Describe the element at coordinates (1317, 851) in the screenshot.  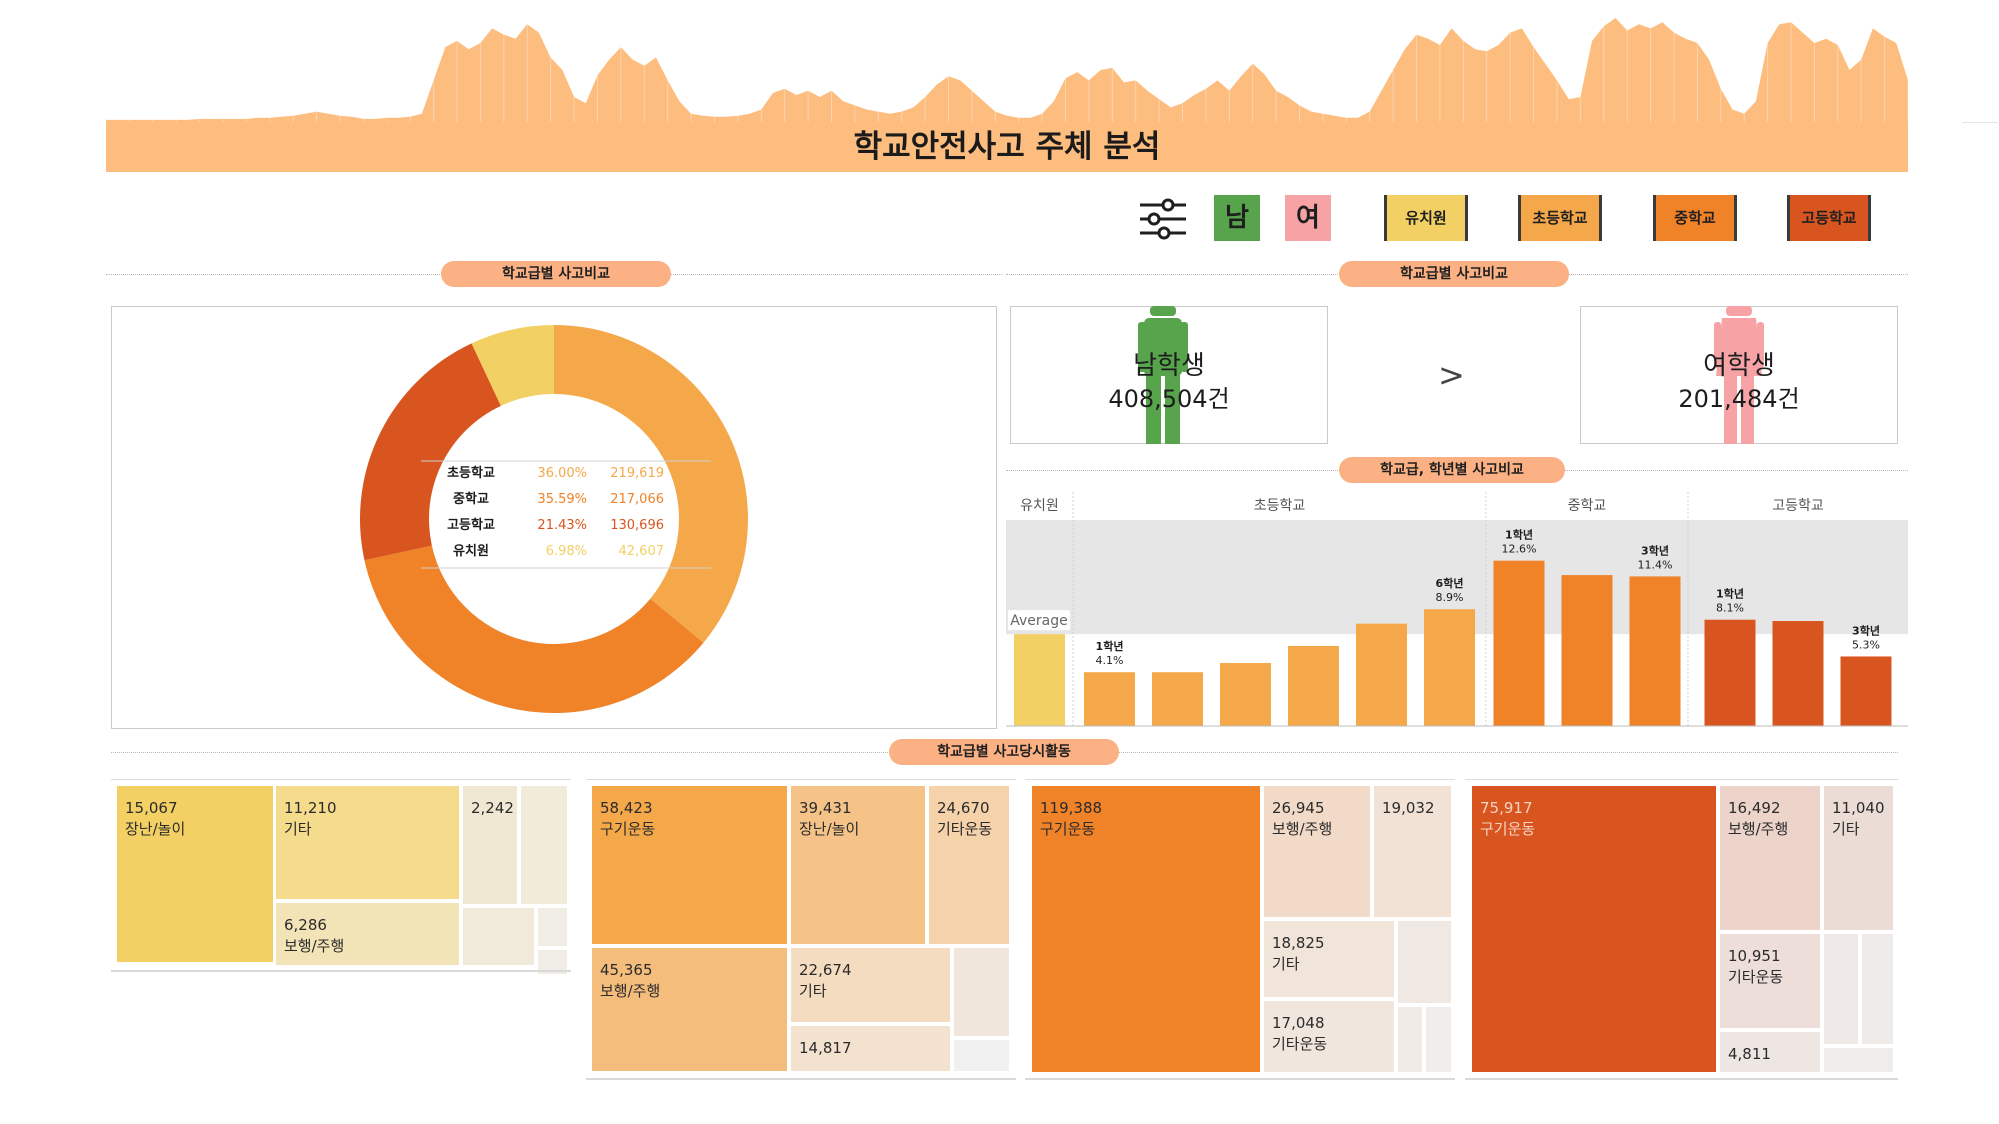
I see `treemap-cell: 26,945 보행/주행` at that location.